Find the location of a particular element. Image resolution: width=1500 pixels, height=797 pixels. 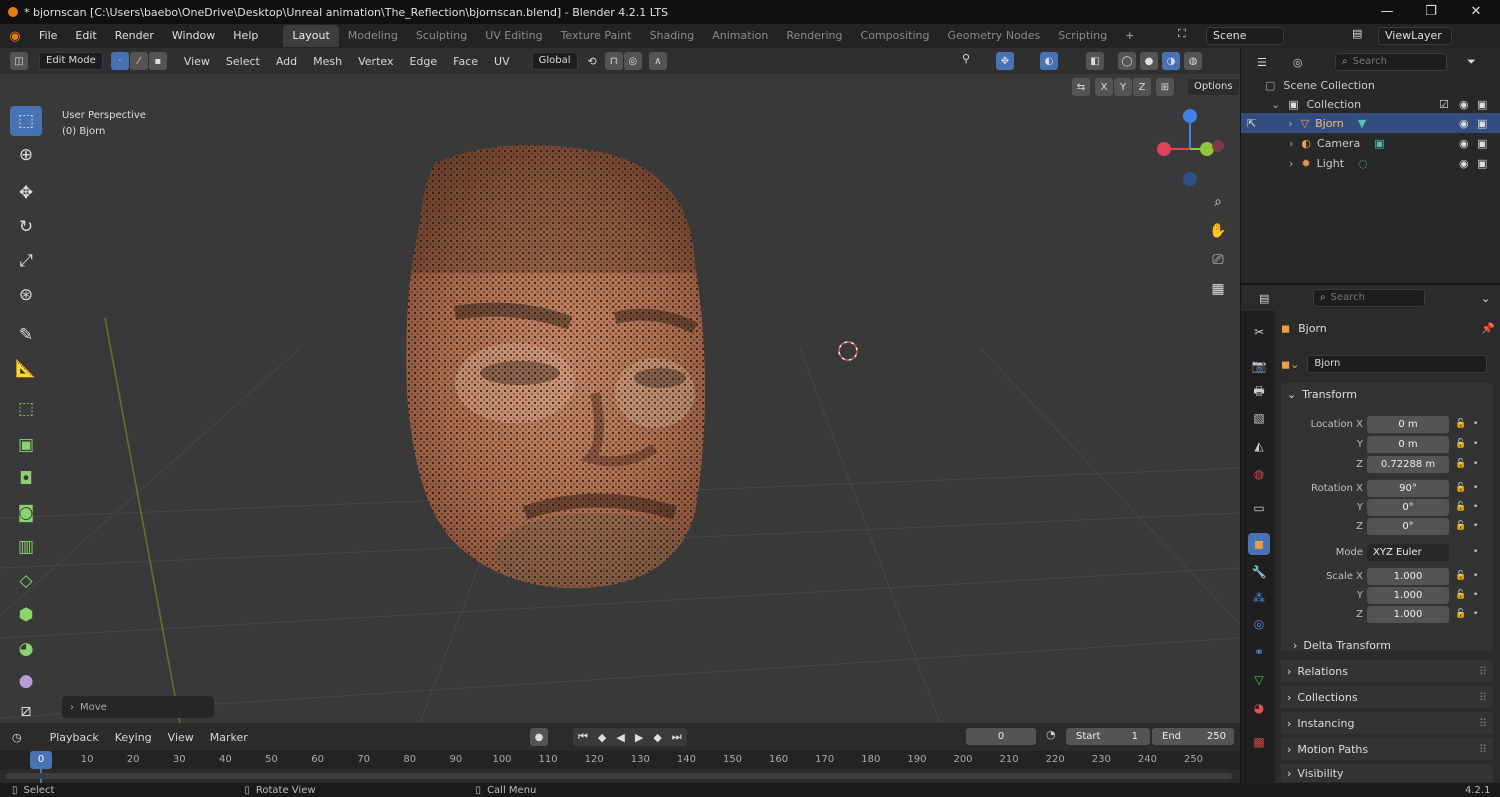

poly-build-tool-icon: ⬢ is located at coordinates (26, 615).